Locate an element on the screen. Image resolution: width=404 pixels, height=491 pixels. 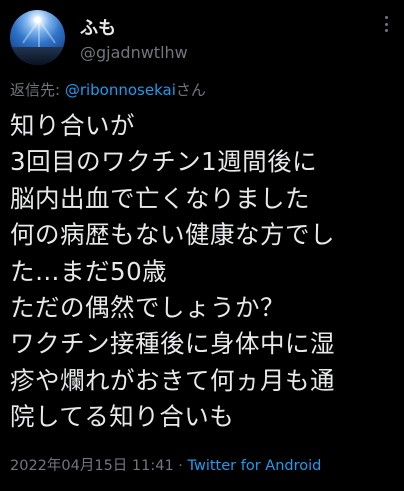
avatar-ground is located at coordinates (37, 56).